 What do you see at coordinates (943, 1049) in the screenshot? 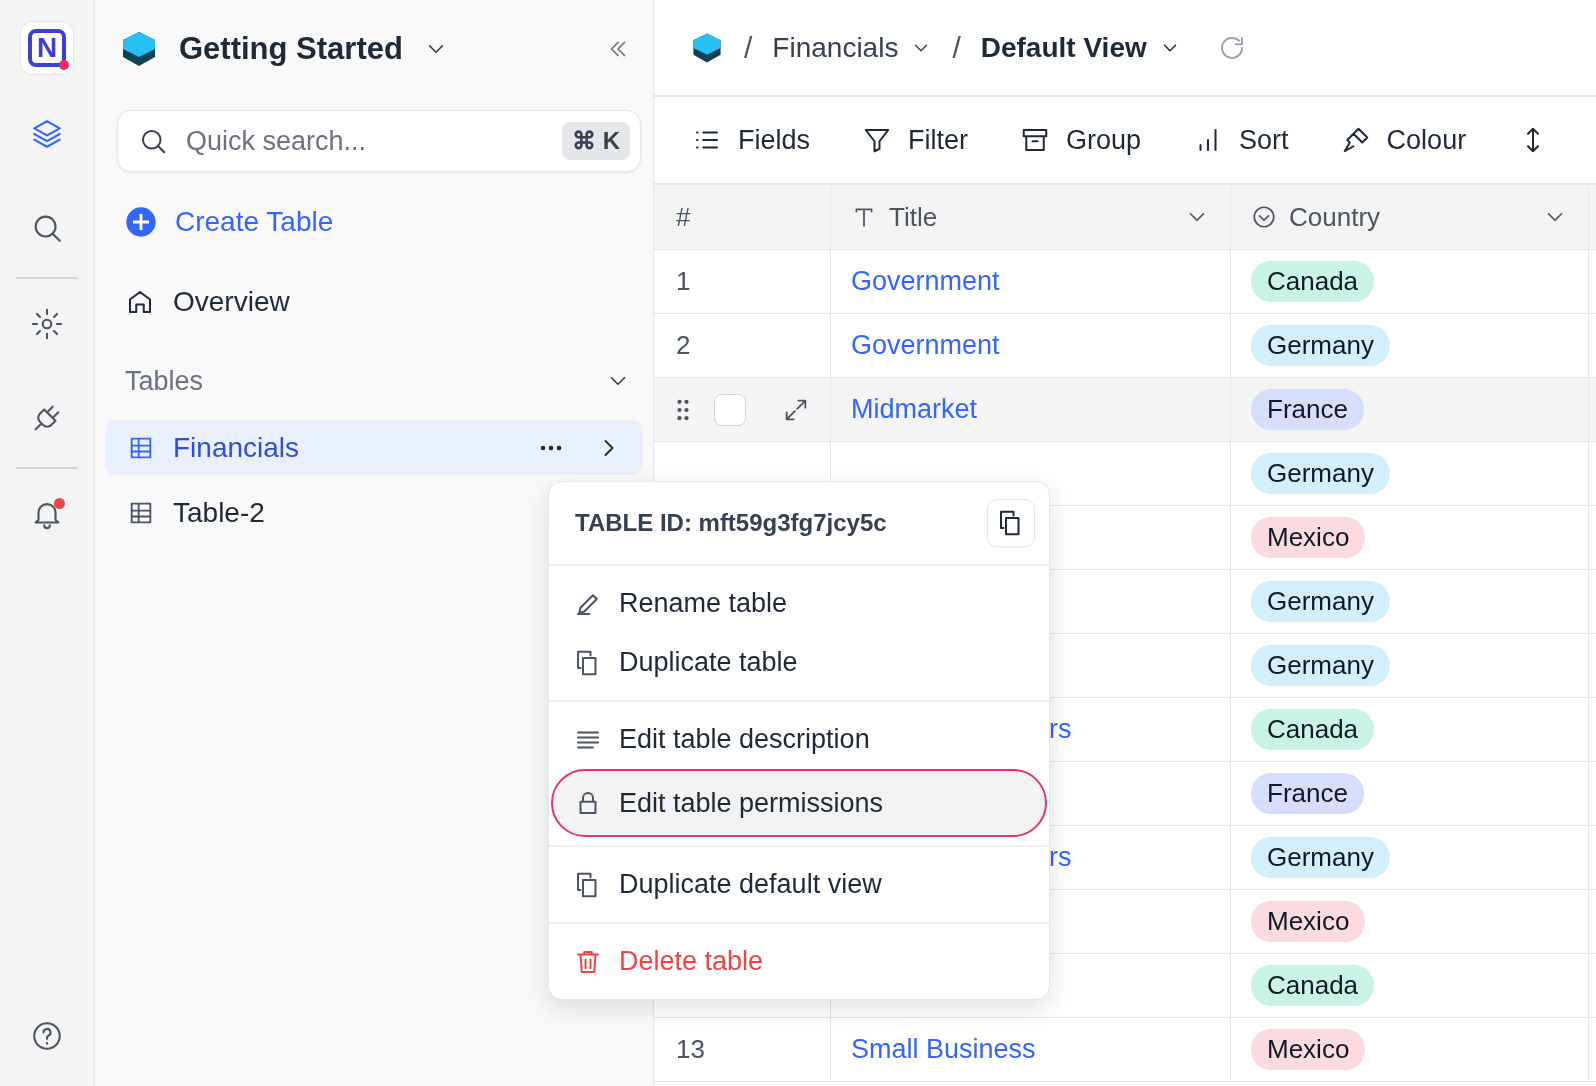
I see `title-link: Small Business` at bounding box center [943, 1049].